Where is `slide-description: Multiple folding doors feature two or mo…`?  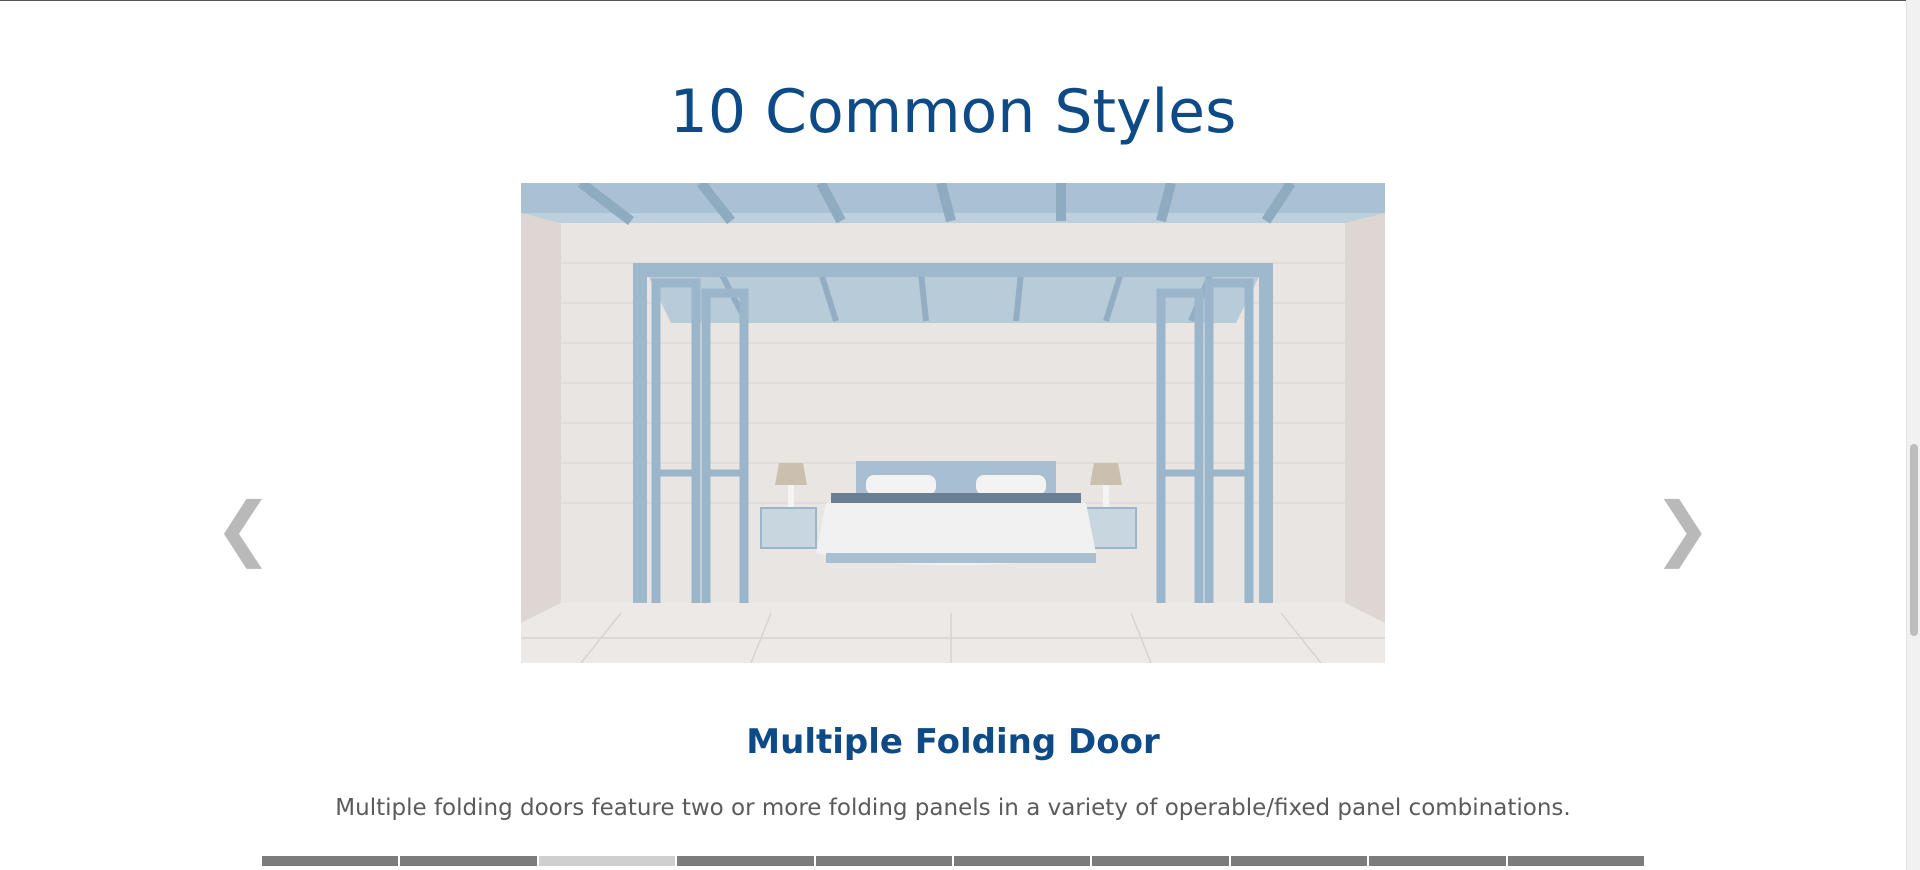 slide-description: Multiple folding doors feature two or mo… is located at coordinates (953, 808).